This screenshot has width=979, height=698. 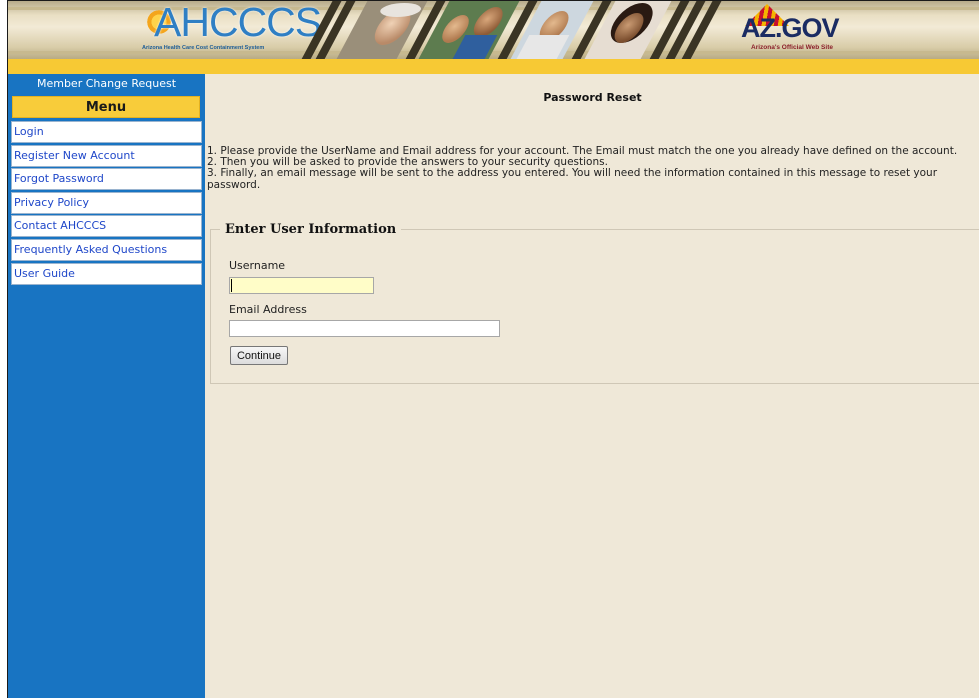 I want to click on email-label: Email Address, so click(x=268, y=309).